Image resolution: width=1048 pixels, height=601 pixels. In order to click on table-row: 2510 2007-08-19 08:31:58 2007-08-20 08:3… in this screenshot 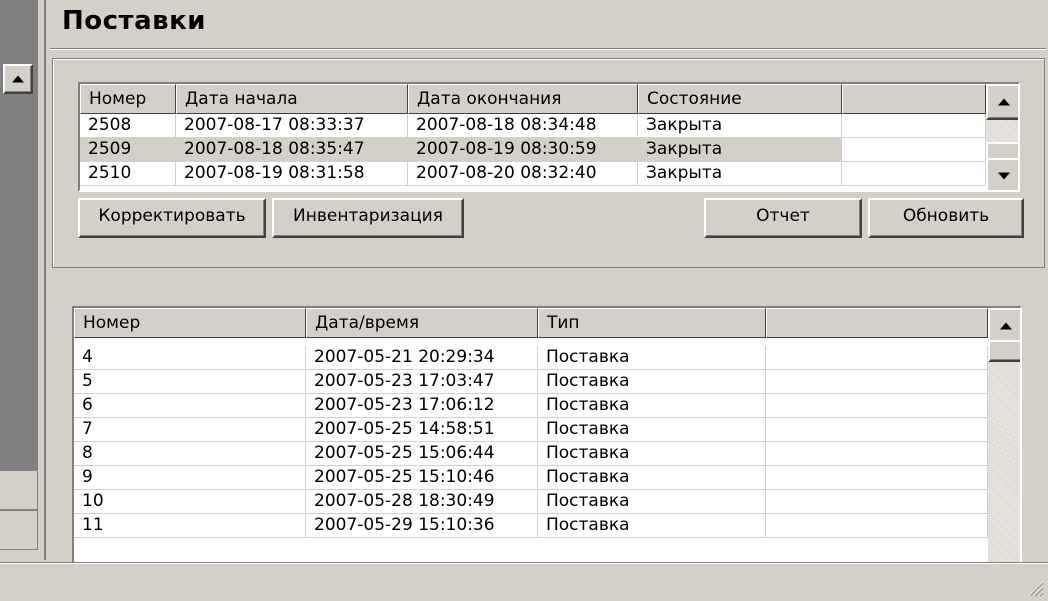, I will do `click(533, 174)`.